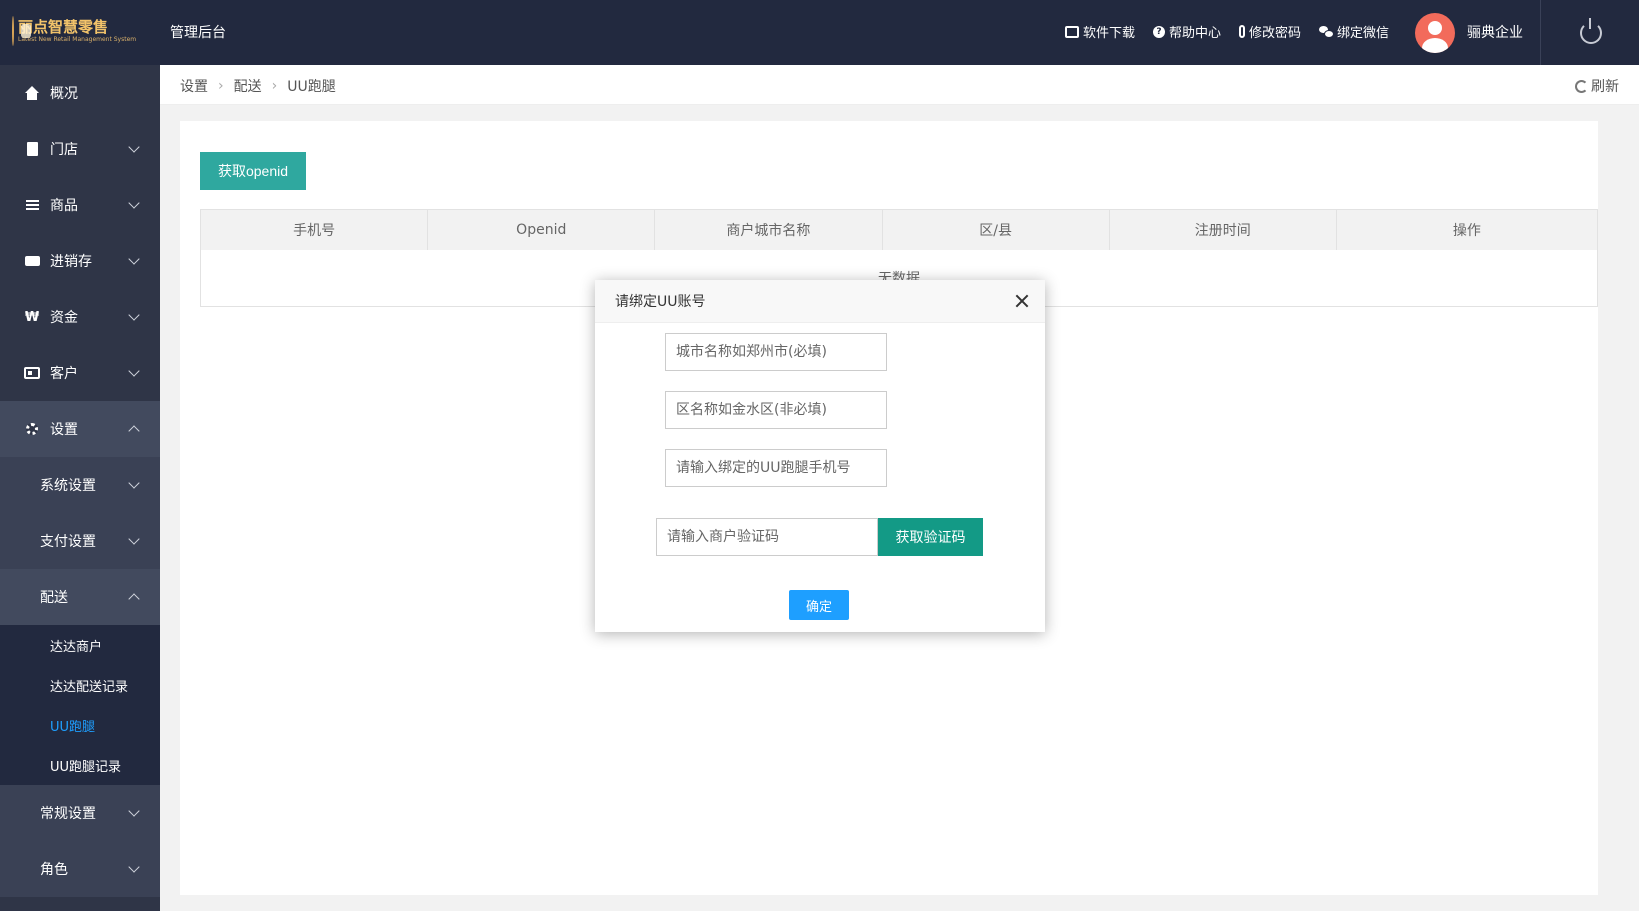 This screenshot has width=1639, height=911. Describe the element at coordinates (80, 205) in the screenshot. I see `sidebar-item-products: 商品` at that location.